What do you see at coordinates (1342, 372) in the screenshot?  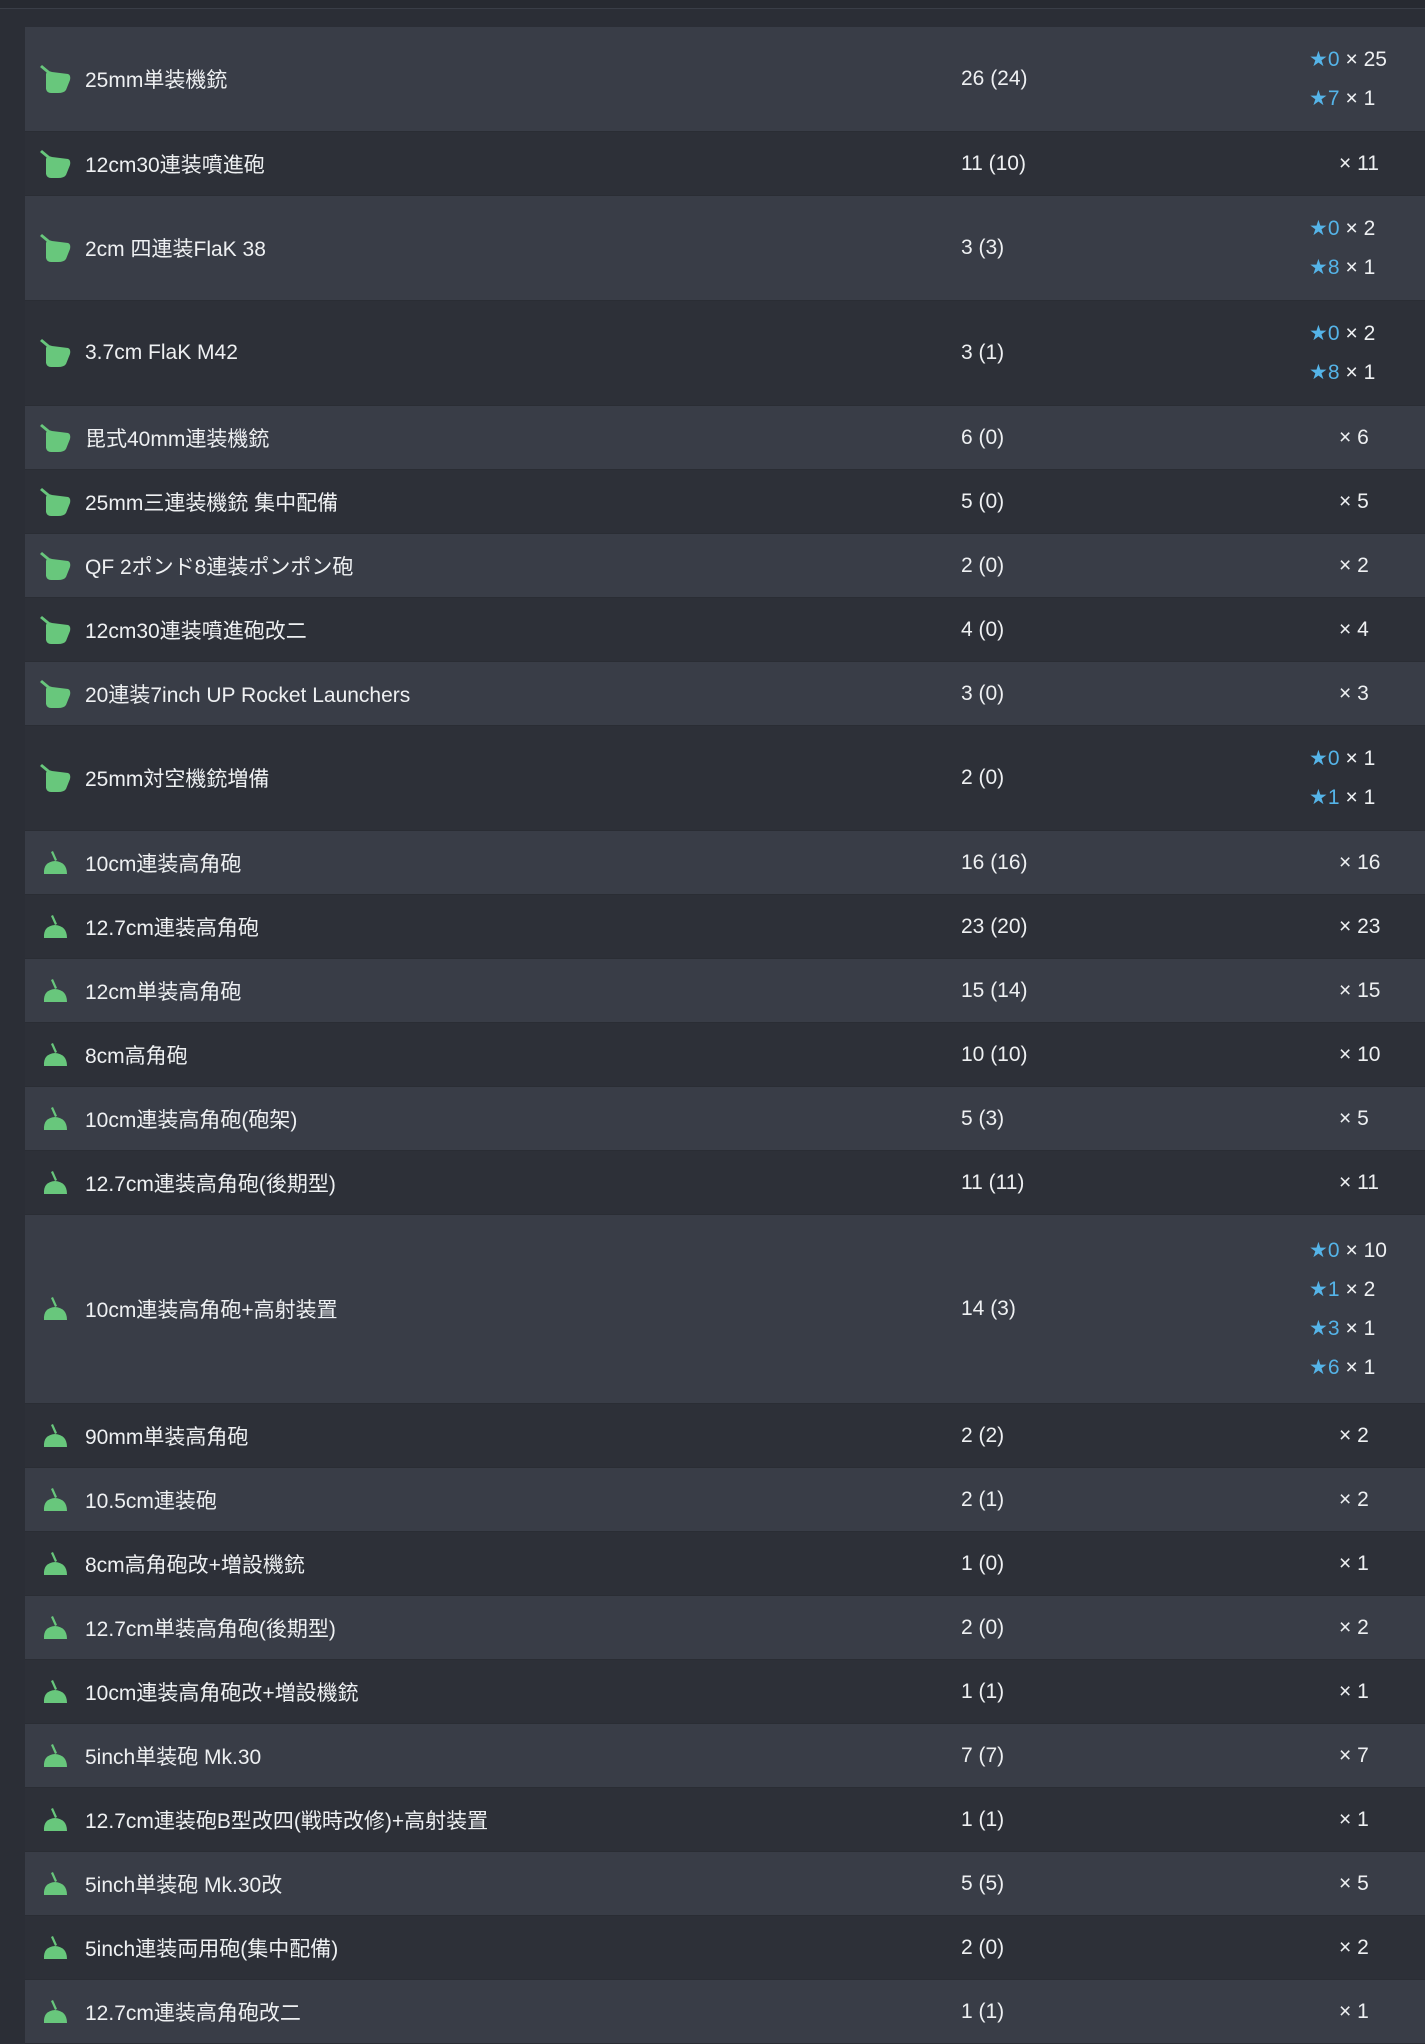 I see `improvement-line: ★8 × 1` at bounding box center [1342, 372].